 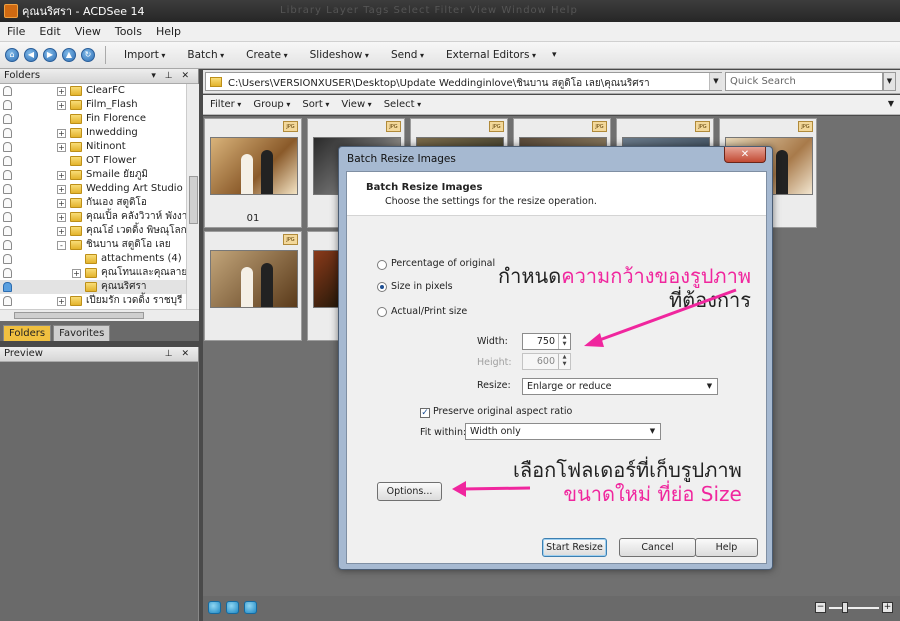 I want to click on toolbar-external-editors: External Editors, so click(x=492, y=55).